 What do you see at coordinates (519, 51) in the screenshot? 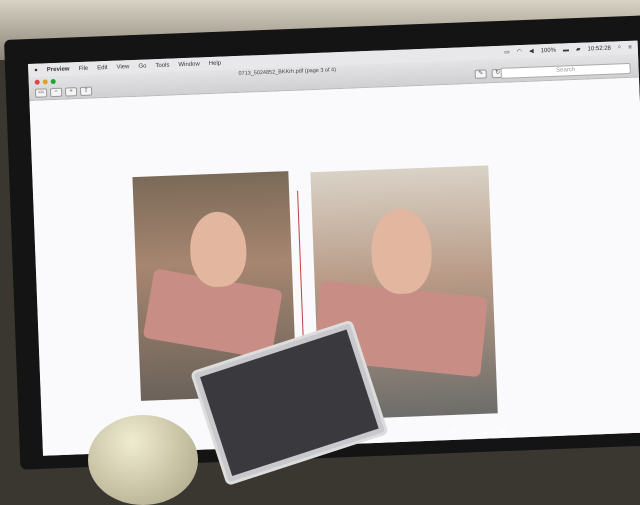
I see `wifi-icon: ◠` at bounding box center [519, 51].